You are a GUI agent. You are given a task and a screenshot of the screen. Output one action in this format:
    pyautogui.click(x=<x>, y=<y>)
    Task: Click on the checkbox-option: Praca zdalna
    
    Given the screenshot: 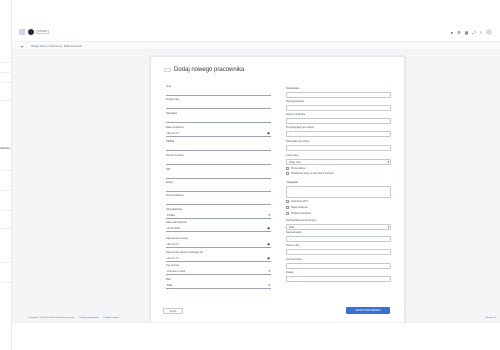 What is the action you would take?
    pyautogui.click(x=295, y=168)
    